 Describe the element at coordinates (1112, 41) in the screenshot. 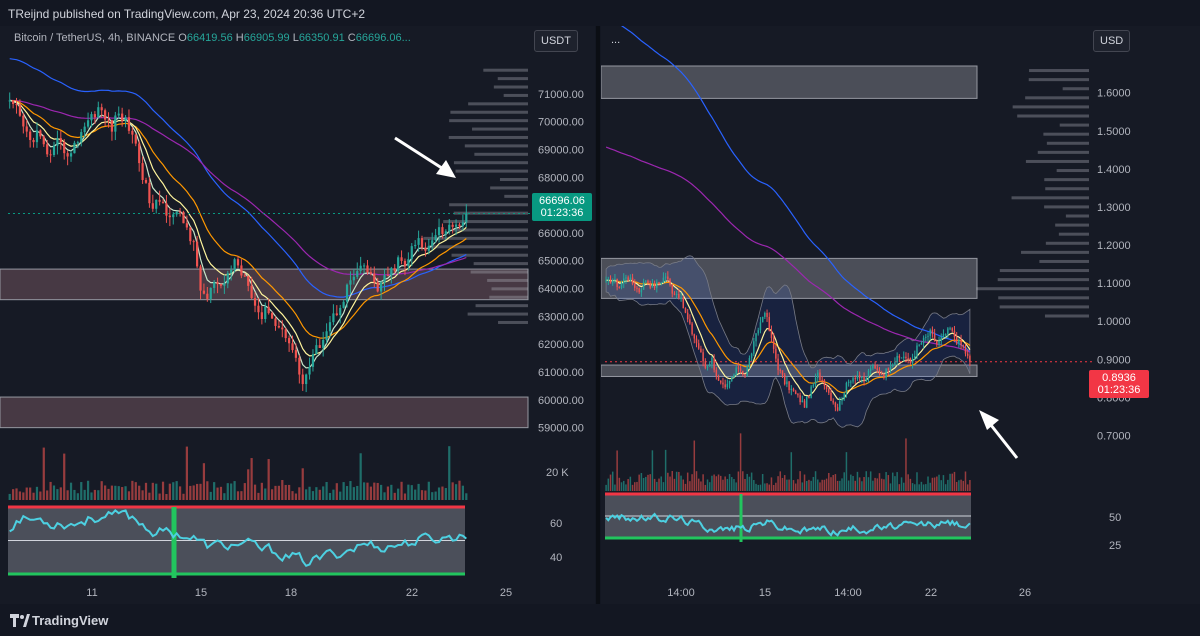

I see `currency-badge: USD` at that location.